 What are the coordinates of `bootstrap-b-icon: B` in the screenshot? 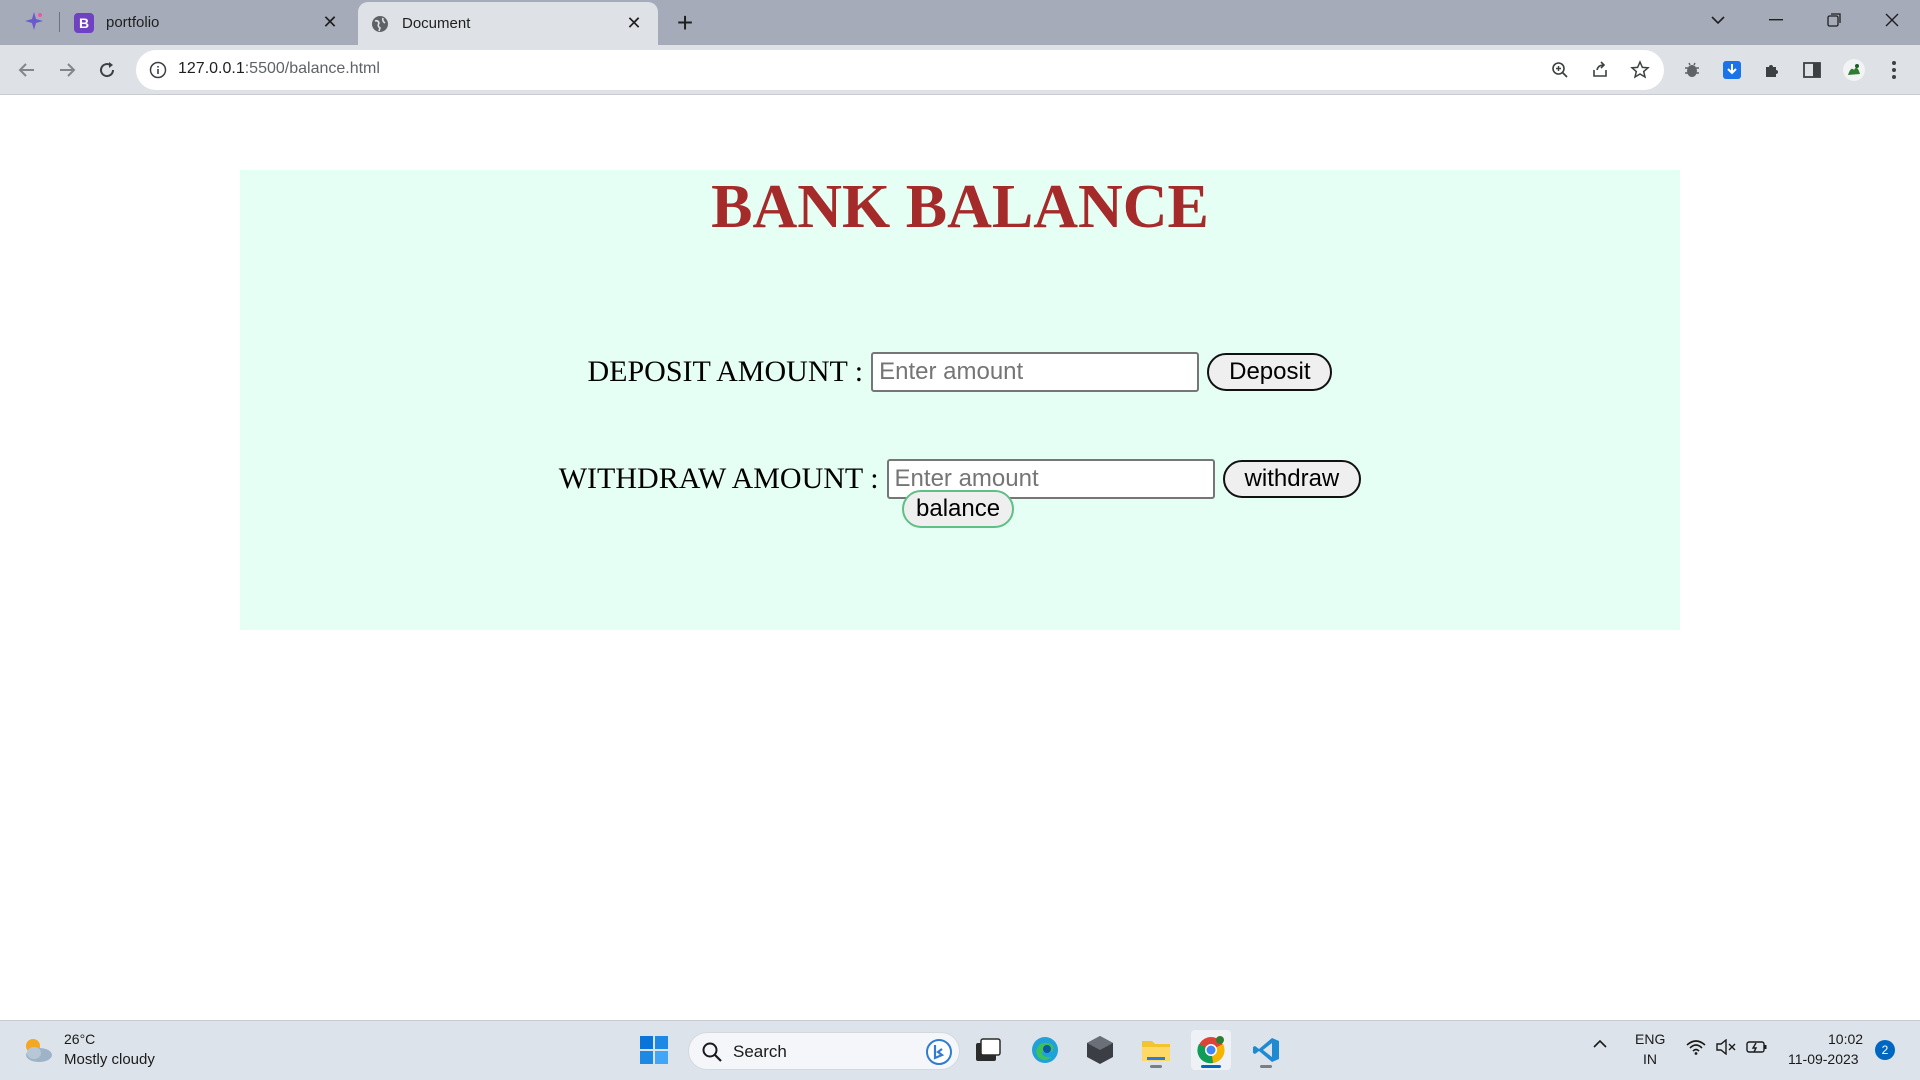 It's located at (84, 22).